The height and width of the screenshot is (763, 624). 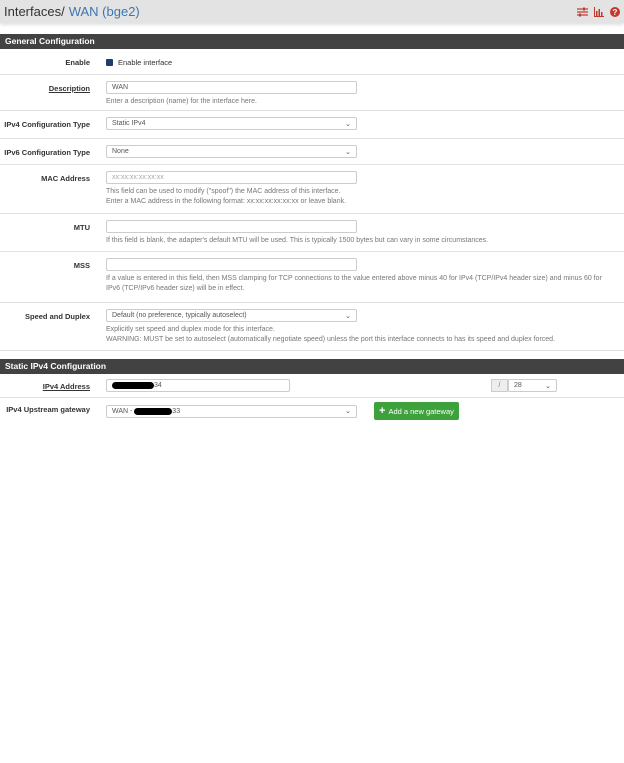 I want to click on mss-label: MSS, so click(x=81, y=265).